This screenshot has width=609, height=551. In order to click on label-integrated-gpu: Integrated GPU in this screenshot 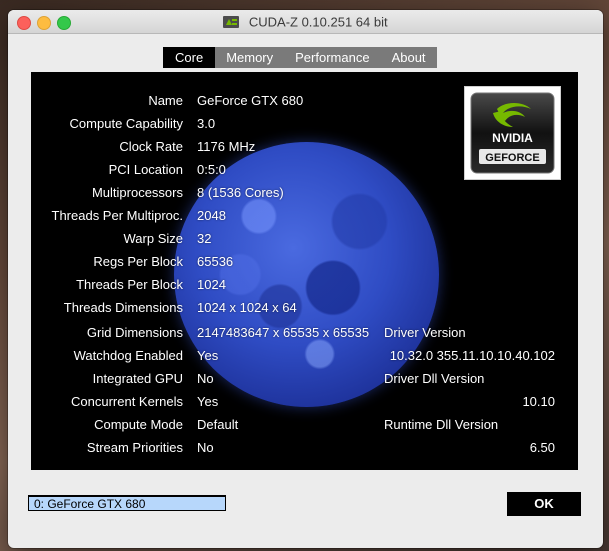, I will do `click(137, 378)`.